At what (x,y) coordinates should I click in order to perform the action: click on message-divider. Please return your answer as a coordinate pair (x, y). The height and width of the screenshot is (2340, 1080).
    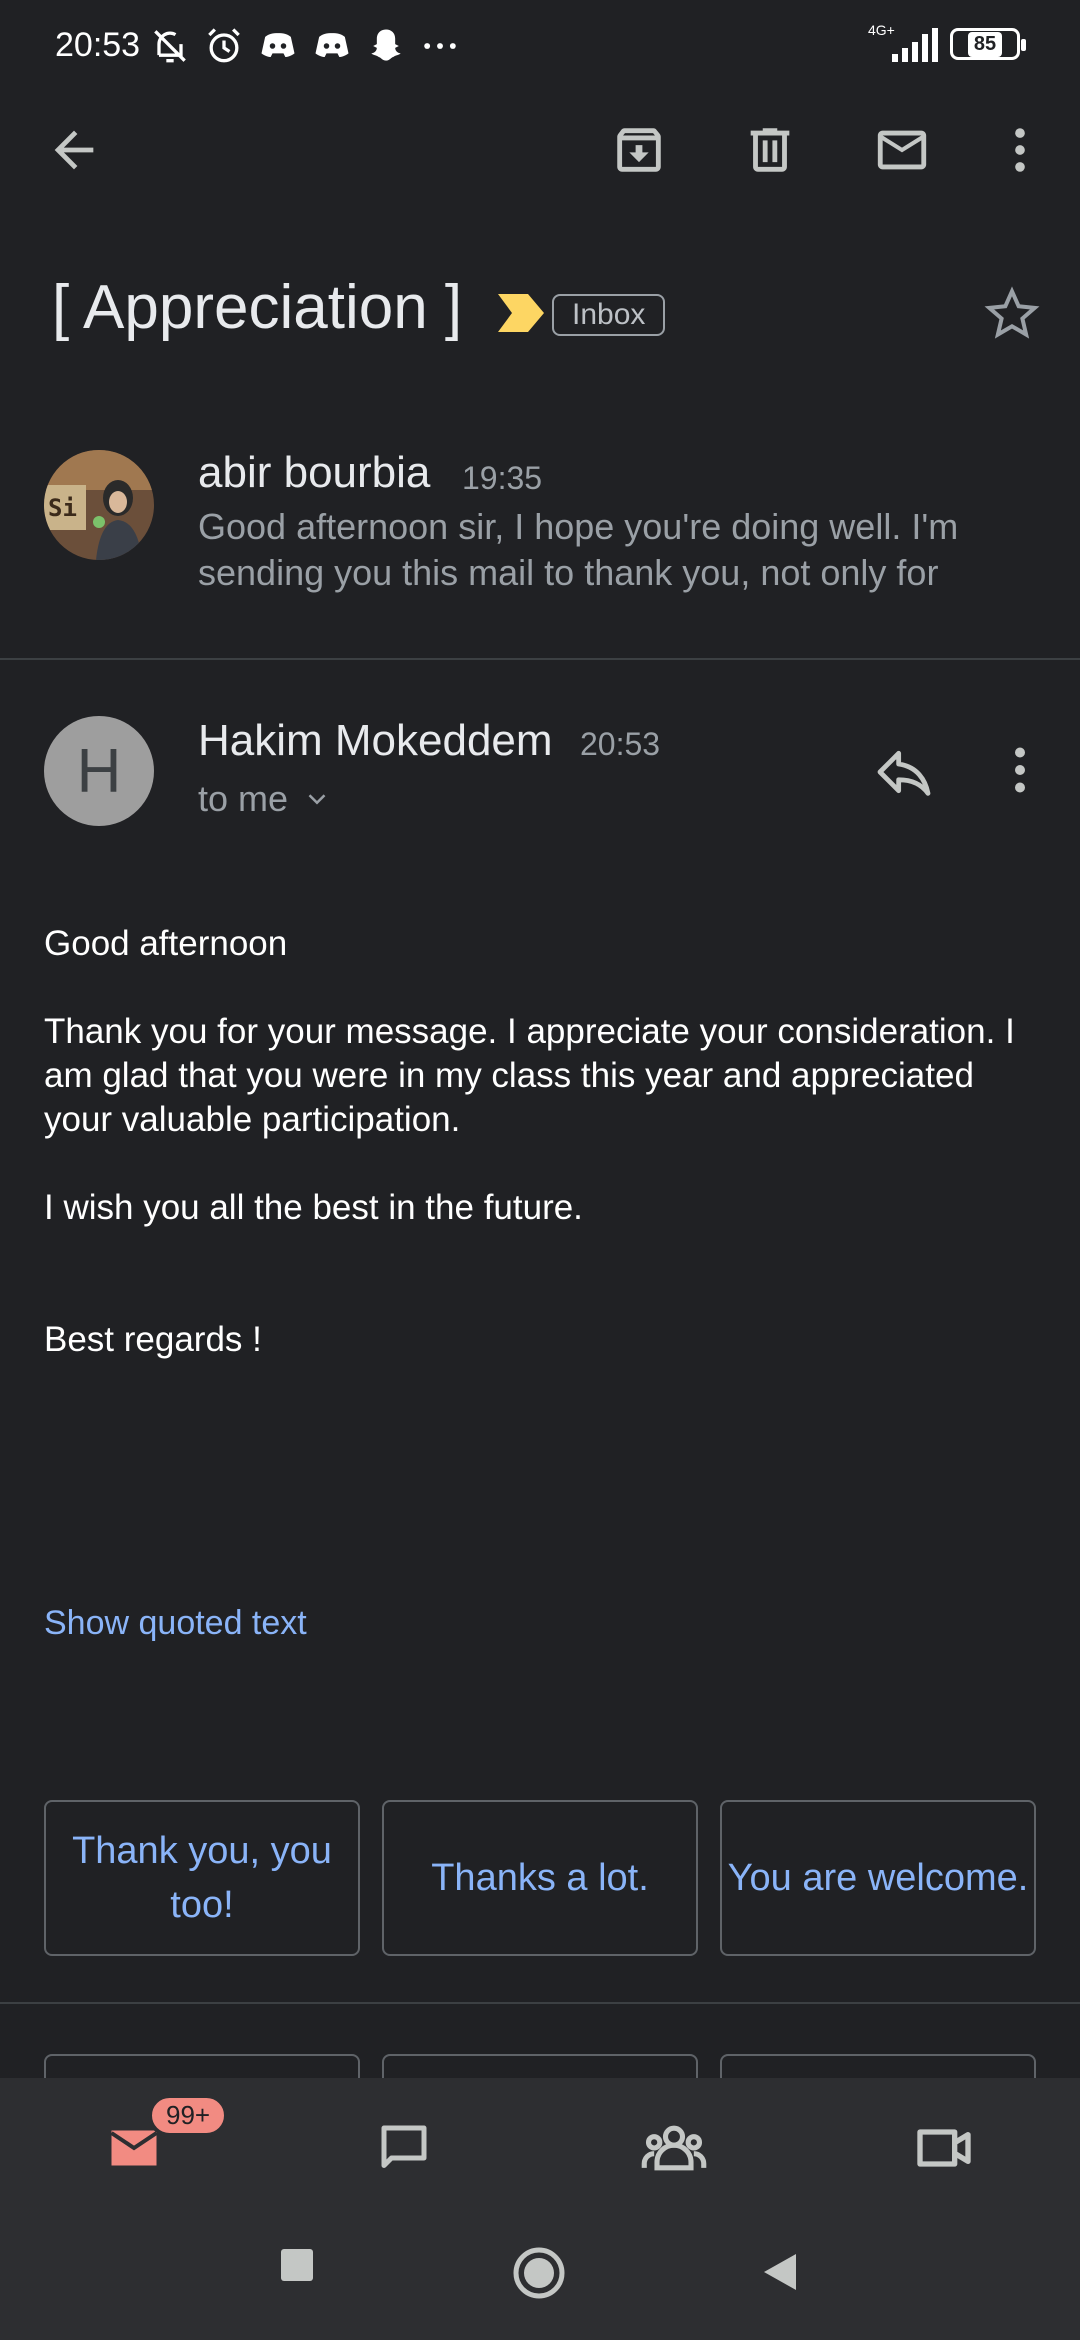
    Looking at the image, I should click on (540, 659).